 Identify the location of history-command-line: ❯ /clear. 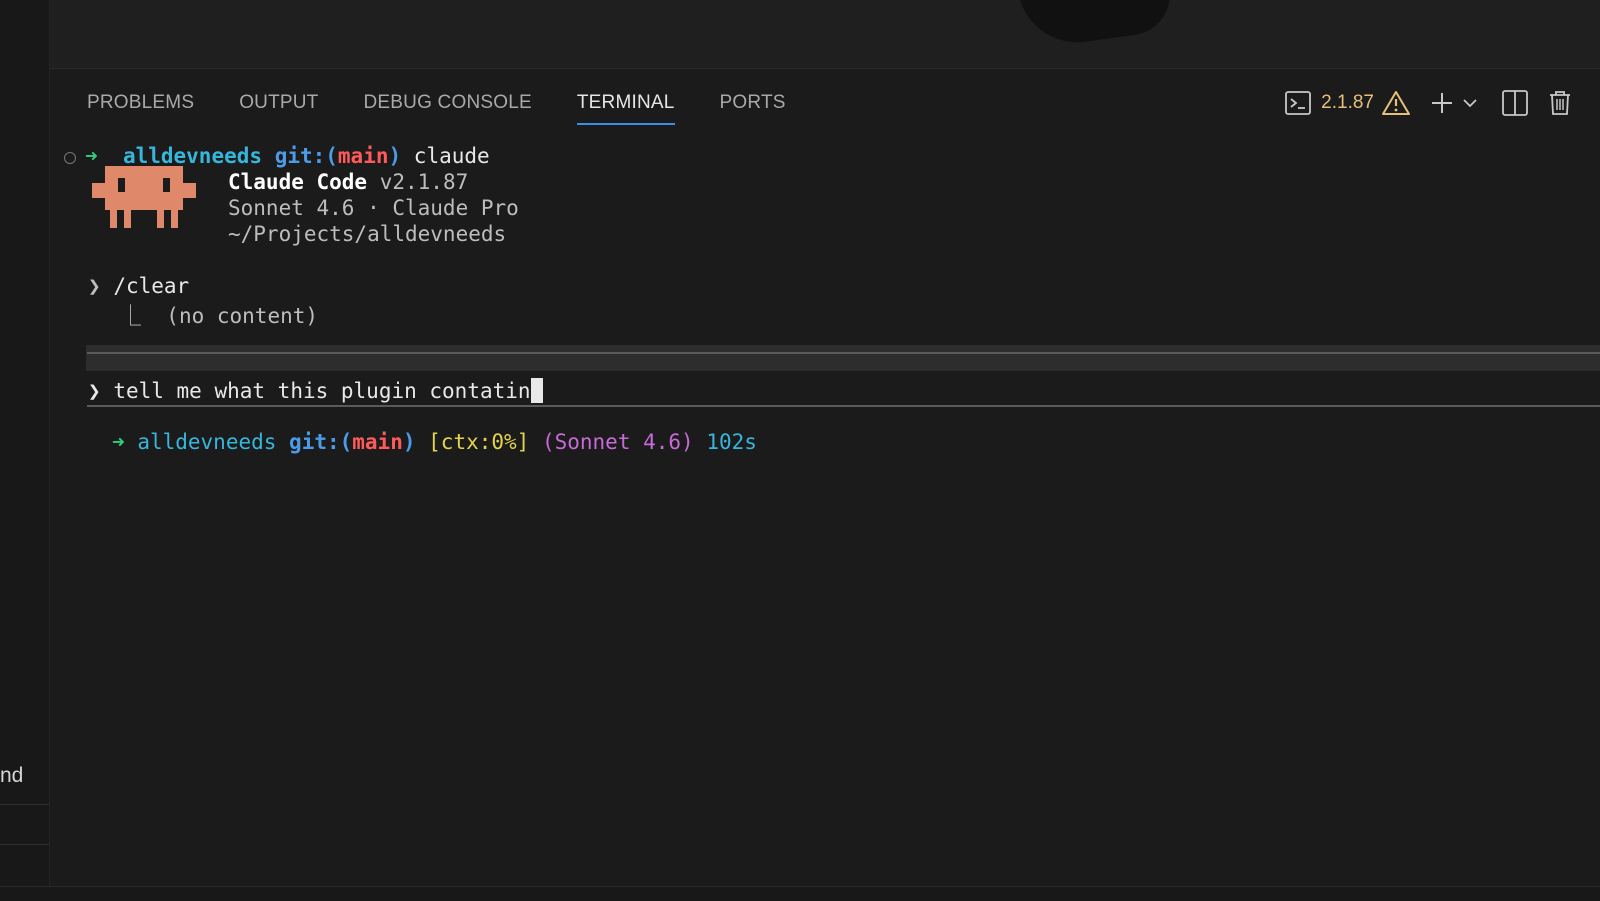
(138, 286).